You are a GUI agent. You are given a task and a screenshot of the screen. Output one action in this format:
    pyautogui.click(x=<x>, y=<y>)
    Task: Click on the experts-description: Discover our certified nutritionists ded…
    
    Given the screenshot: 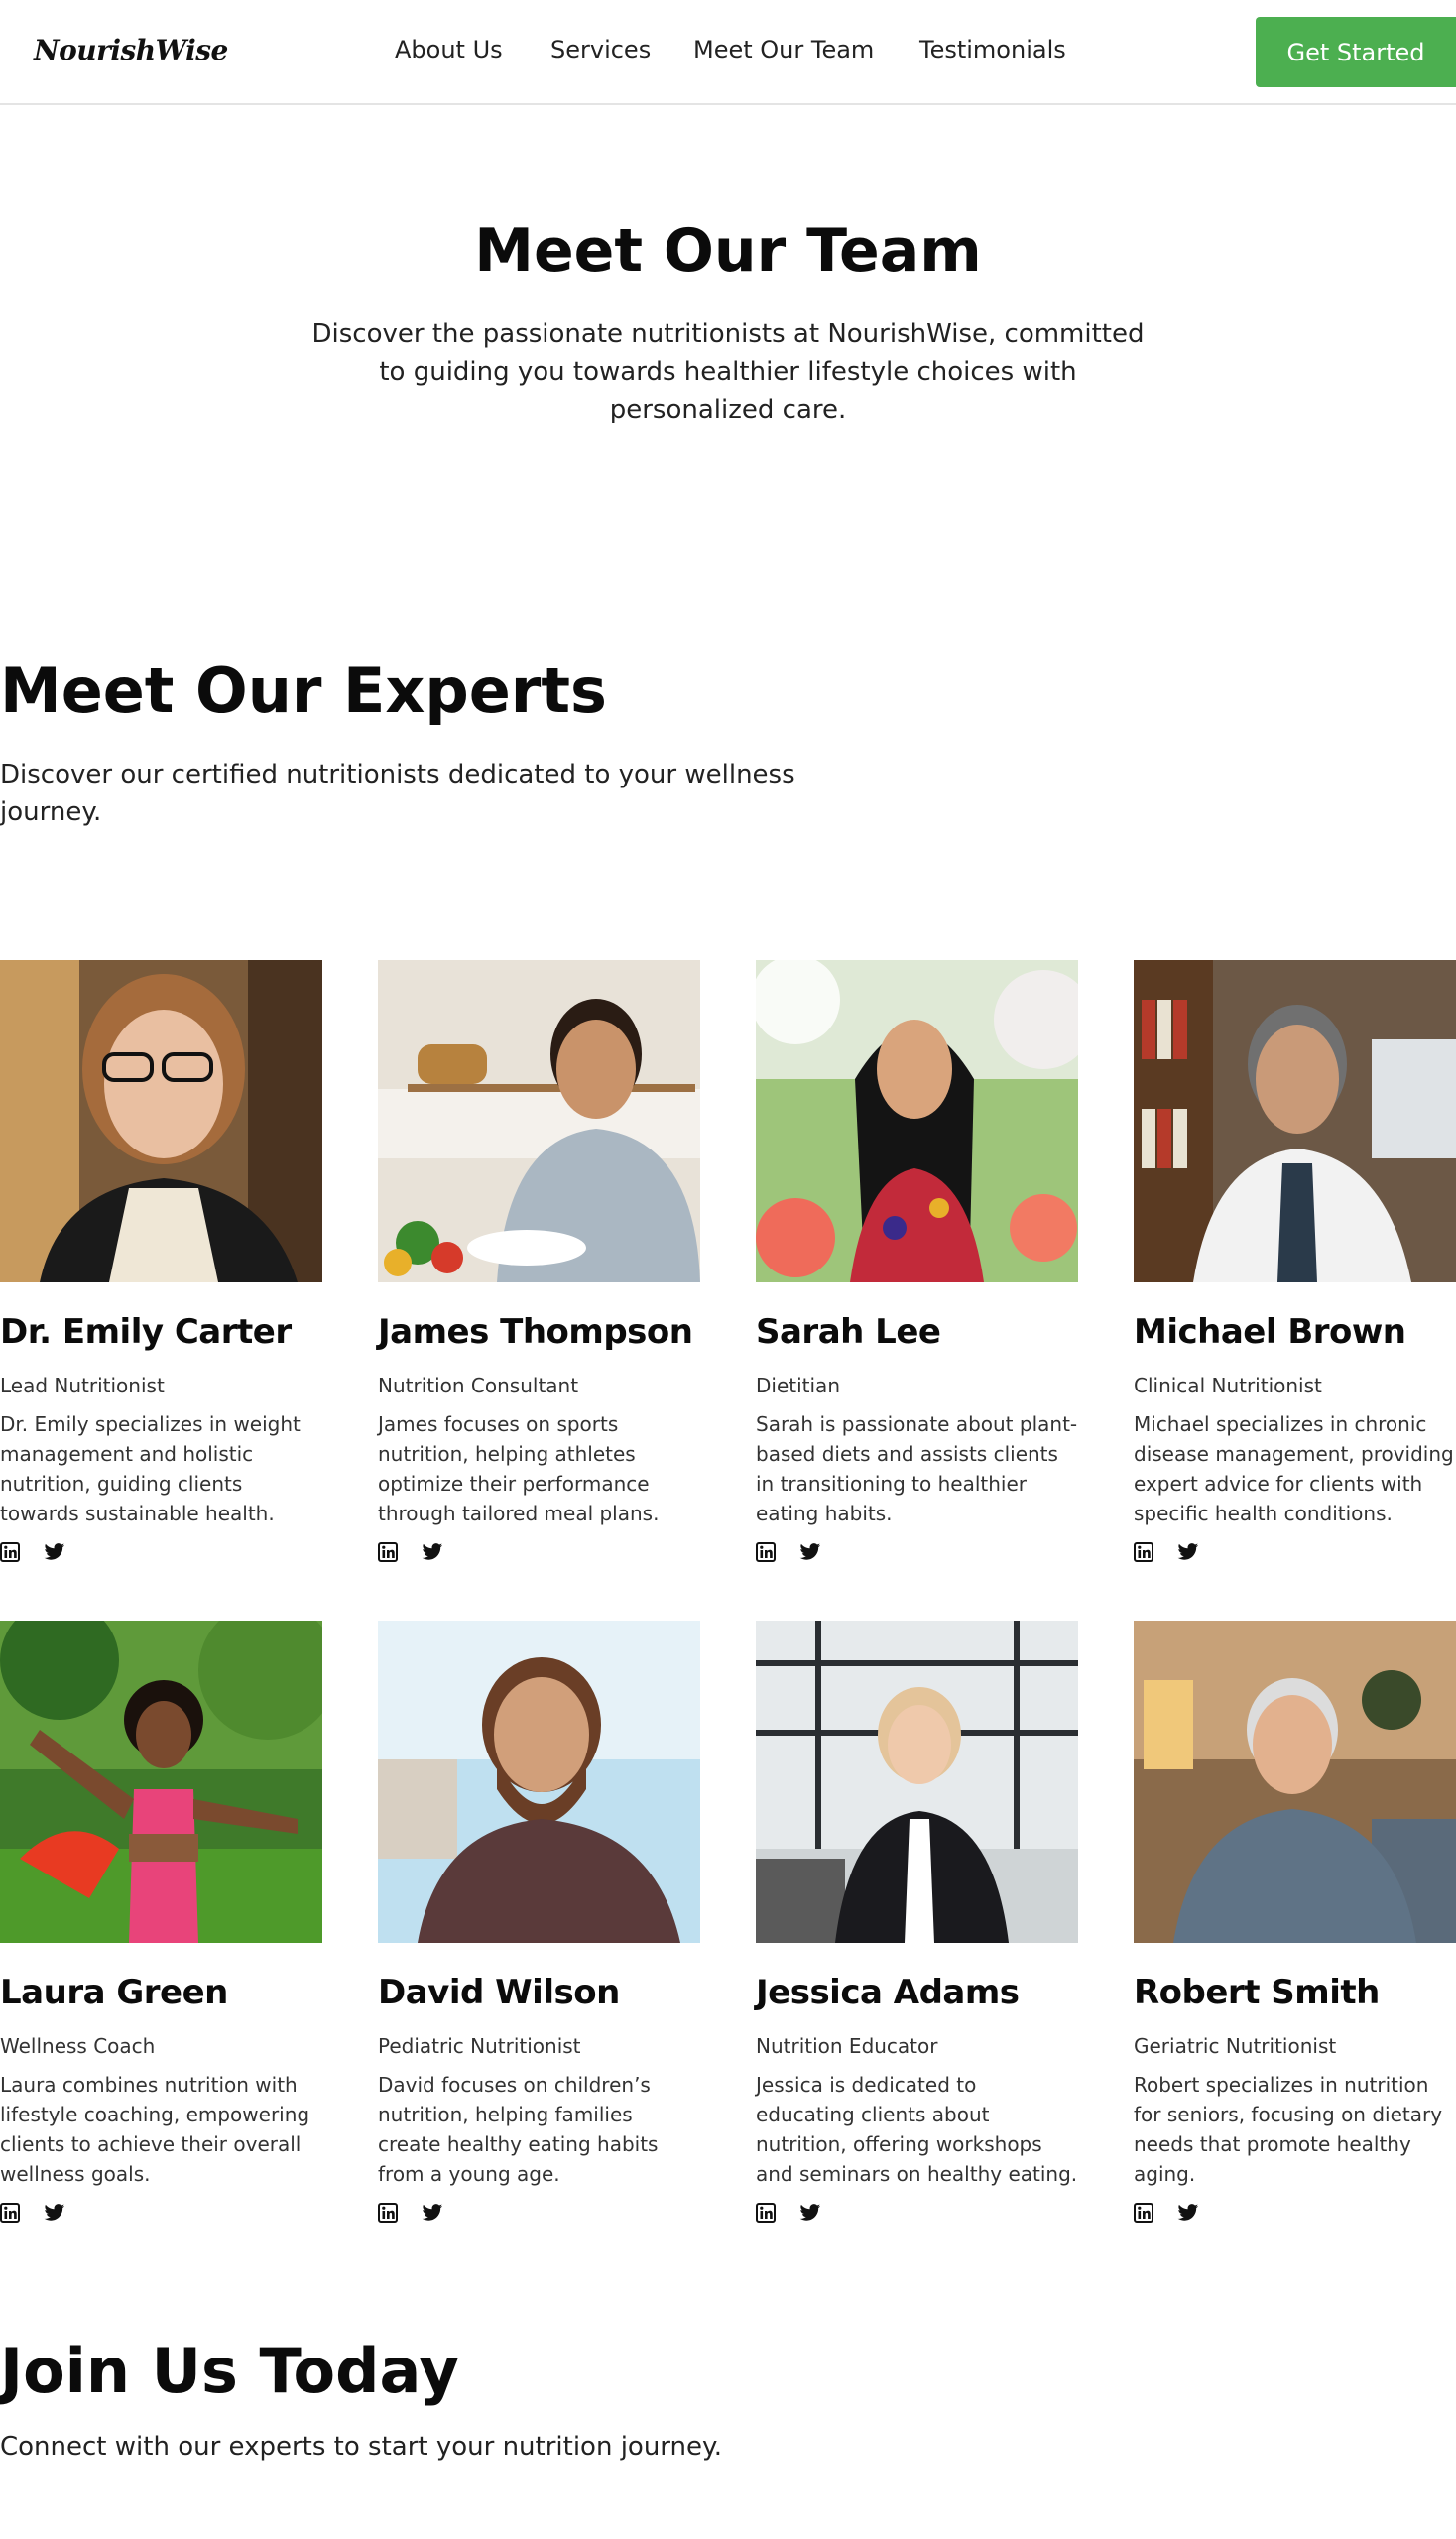 What is the action you would take?
    pyautogui.click(x=397, y=794)
    